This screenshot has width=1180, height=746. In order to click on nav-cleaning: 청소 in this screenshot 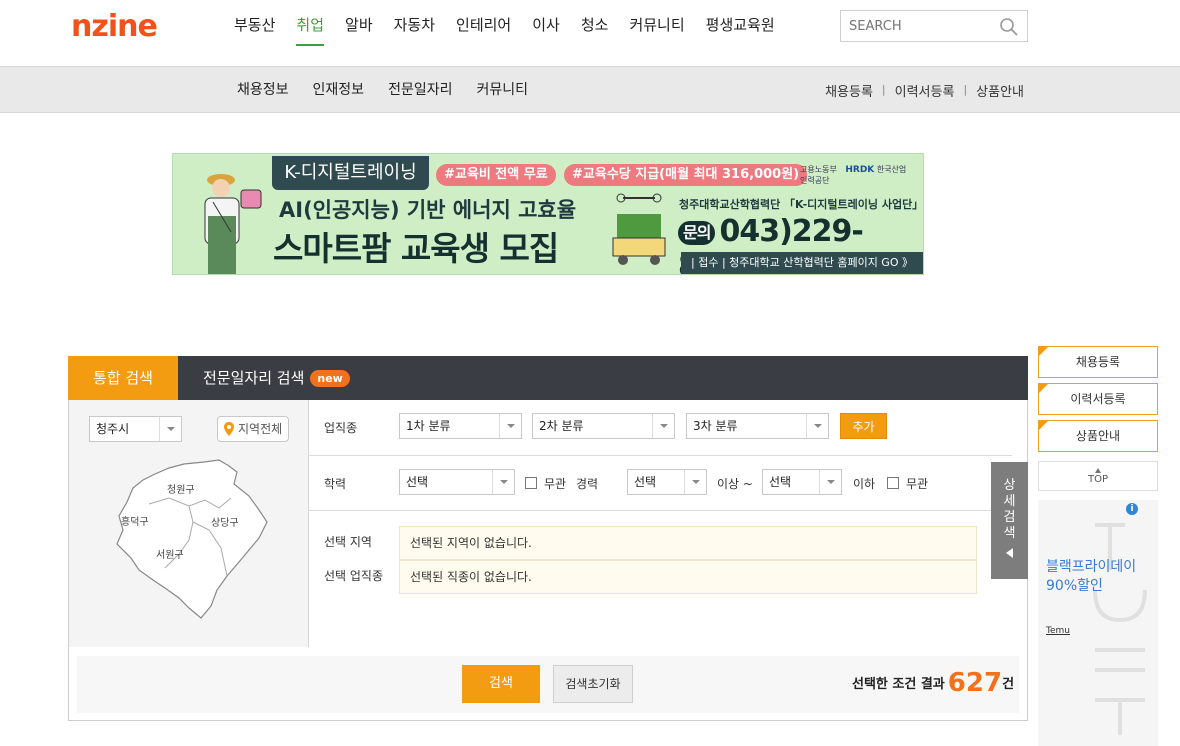, I will do `click(595, 30)`.